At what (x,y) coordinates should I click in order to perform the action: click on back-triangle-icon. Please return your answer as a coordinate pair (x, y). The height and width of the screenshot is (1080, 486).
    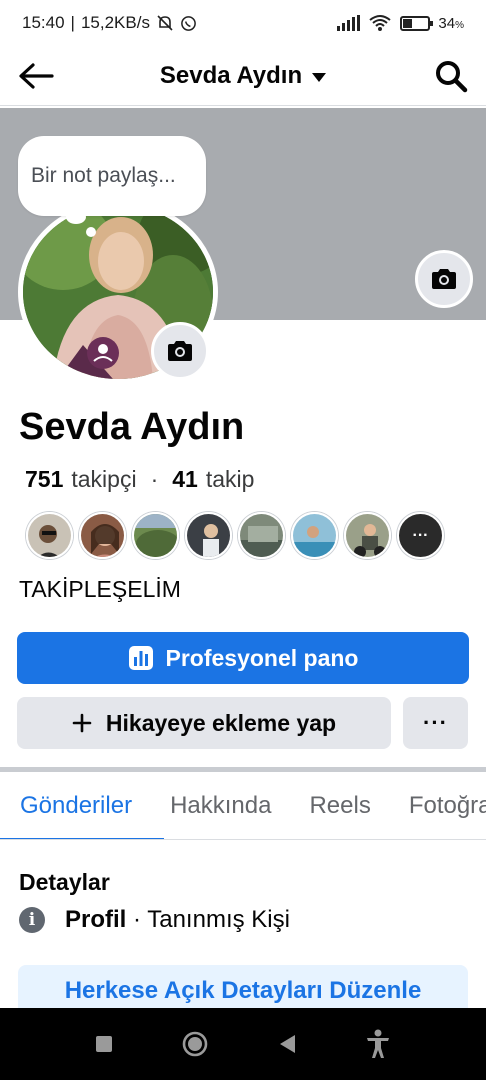
    Looking at the image, I should click on (287, 1044).